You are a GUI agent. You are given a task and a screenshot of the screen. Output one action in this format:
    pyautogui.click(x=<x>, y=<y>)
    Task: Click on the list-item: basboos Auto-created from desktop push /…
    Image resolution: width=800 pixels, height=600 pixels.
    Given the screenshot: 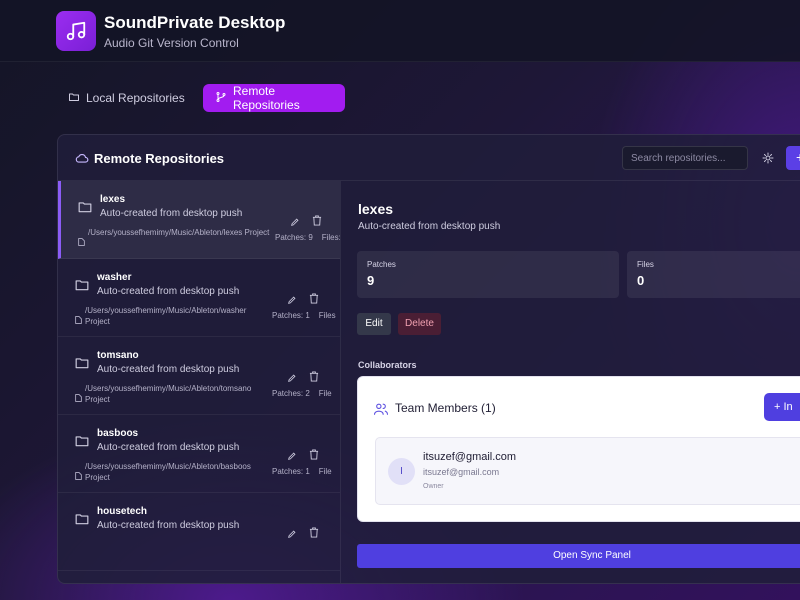 What is the action you would take?
    pyautogui.click(x=199, y=454)
    